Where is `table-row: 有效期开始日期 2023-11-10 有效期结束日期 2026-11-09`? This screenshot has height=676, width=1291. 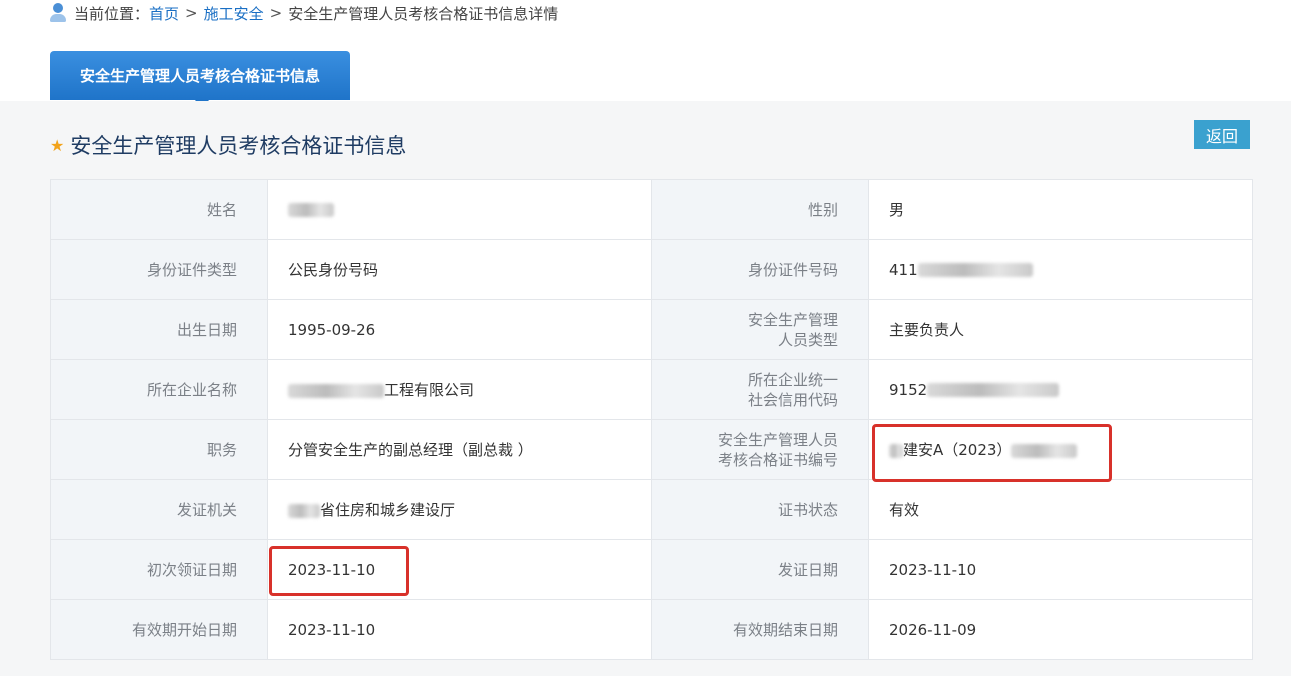 table-row: 有效期开始日期 2023-11-10 有效期结束日期 2026-11-09 is located at coordinates (651, 629).